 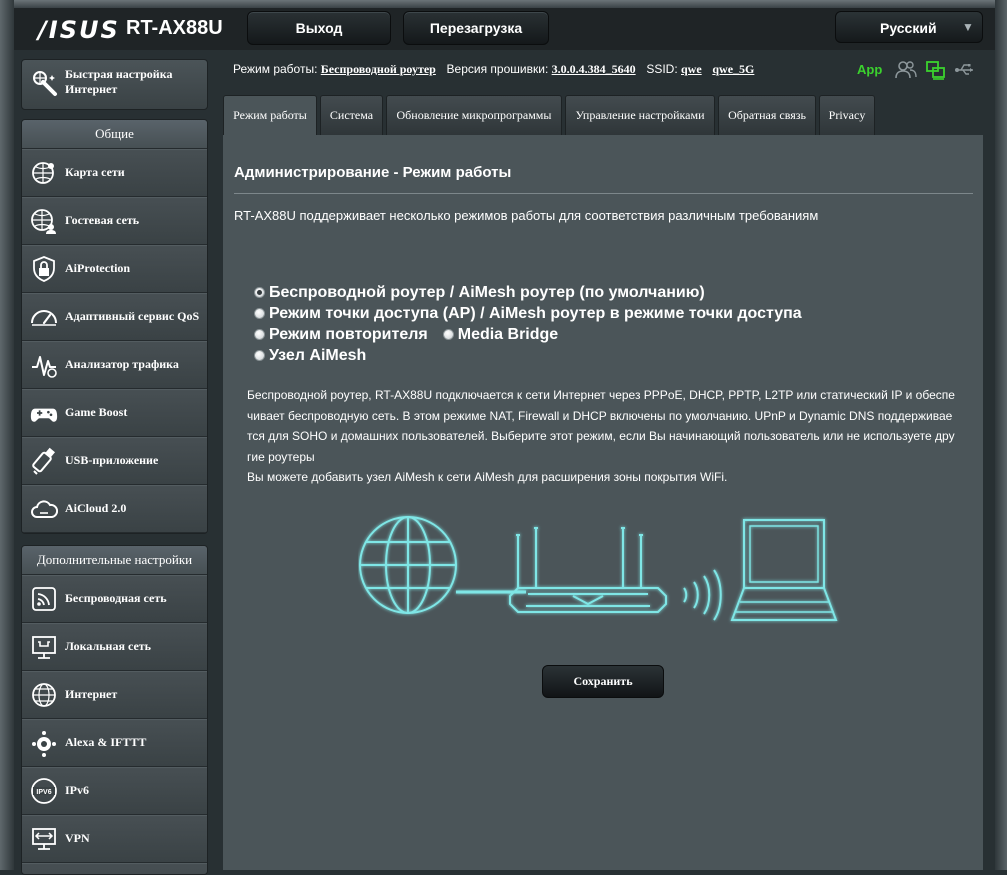 I want to click on ssid-label: SSID:, so click(x=662, y=69).